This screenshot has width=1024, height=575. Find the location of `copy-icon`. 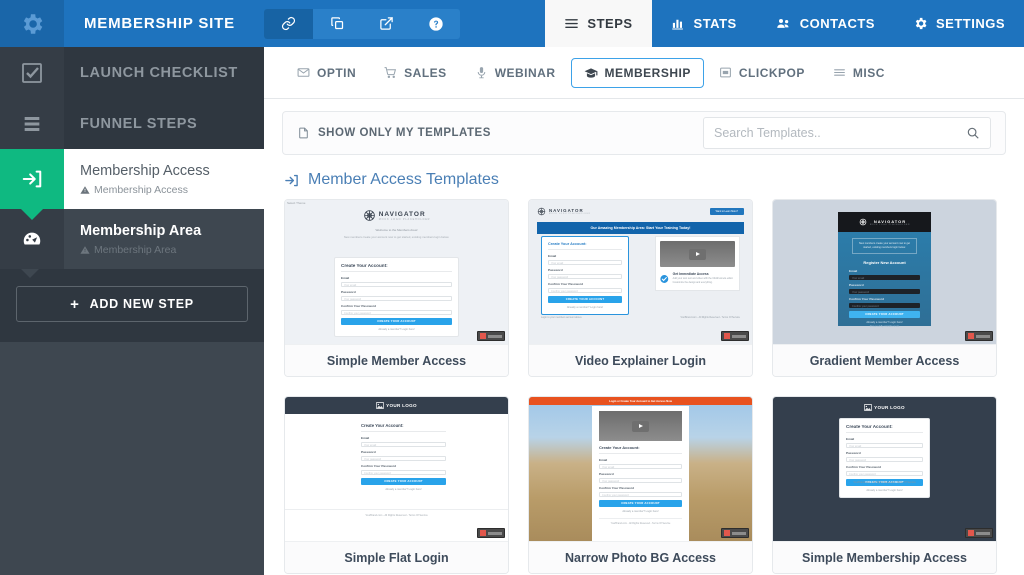

copy-icon is located at coordinates (337, 24).